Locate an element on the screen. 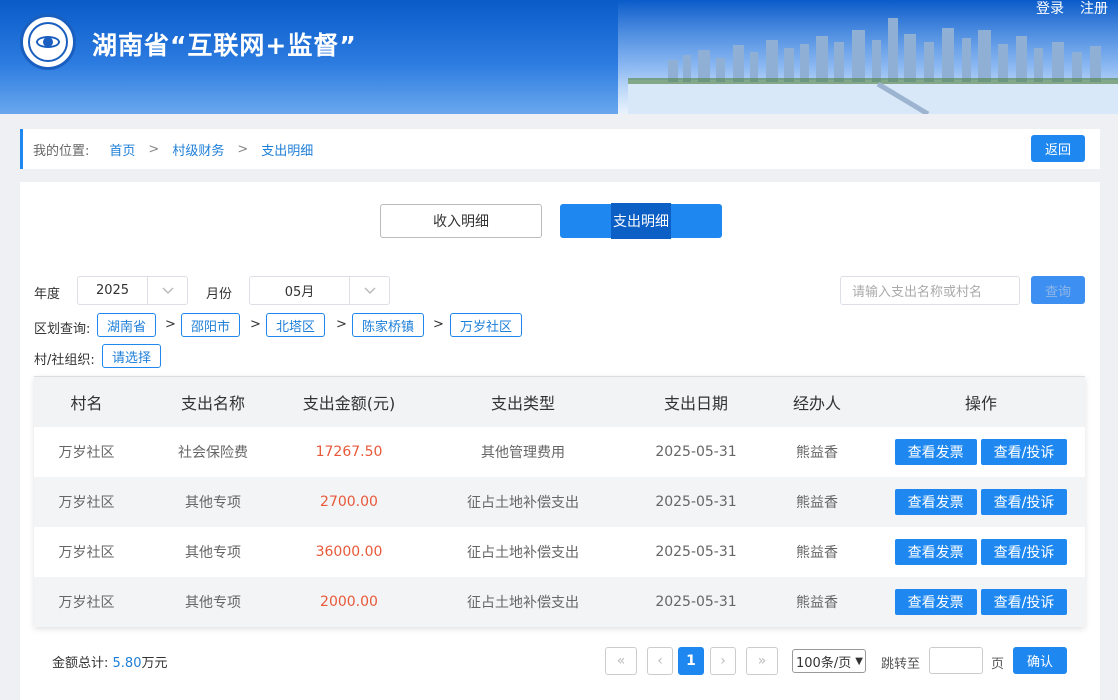  page-size-select: 100条/页 ▼ is located at coordinates (829, 661).